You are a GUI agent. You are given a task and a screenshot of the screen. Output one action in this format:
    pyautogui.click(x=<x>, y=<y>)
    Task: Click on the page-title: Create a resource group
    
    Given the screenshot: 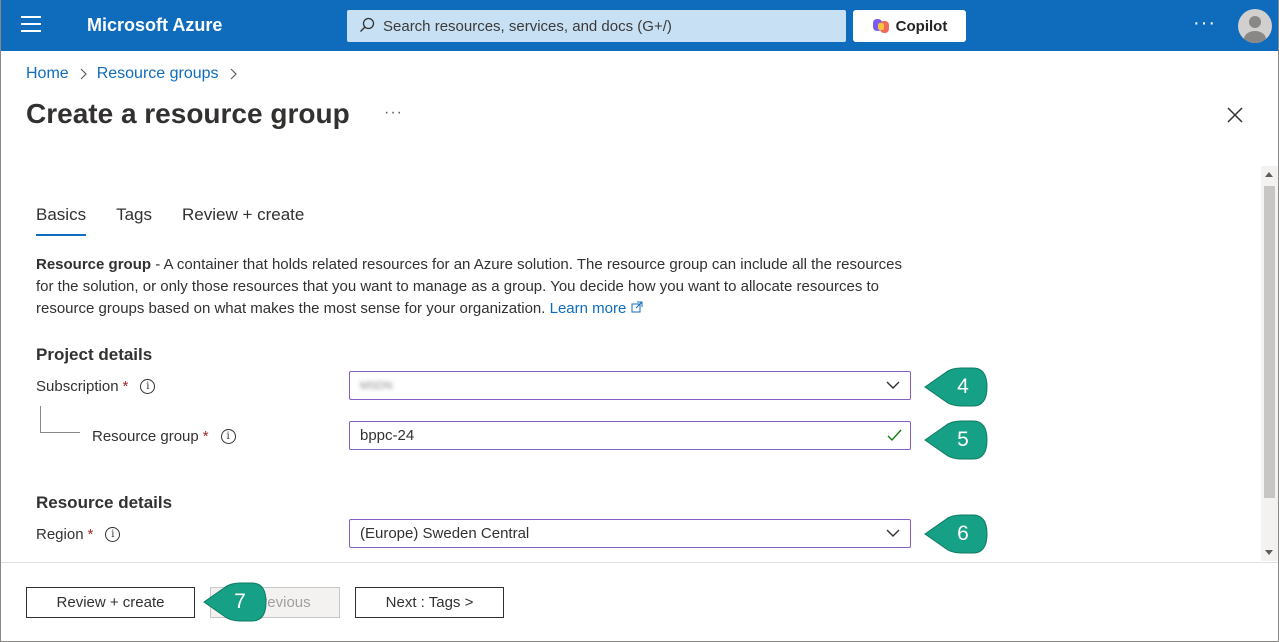 What is the action you would take?
    pyautogui.click(x=188, y=113)
    